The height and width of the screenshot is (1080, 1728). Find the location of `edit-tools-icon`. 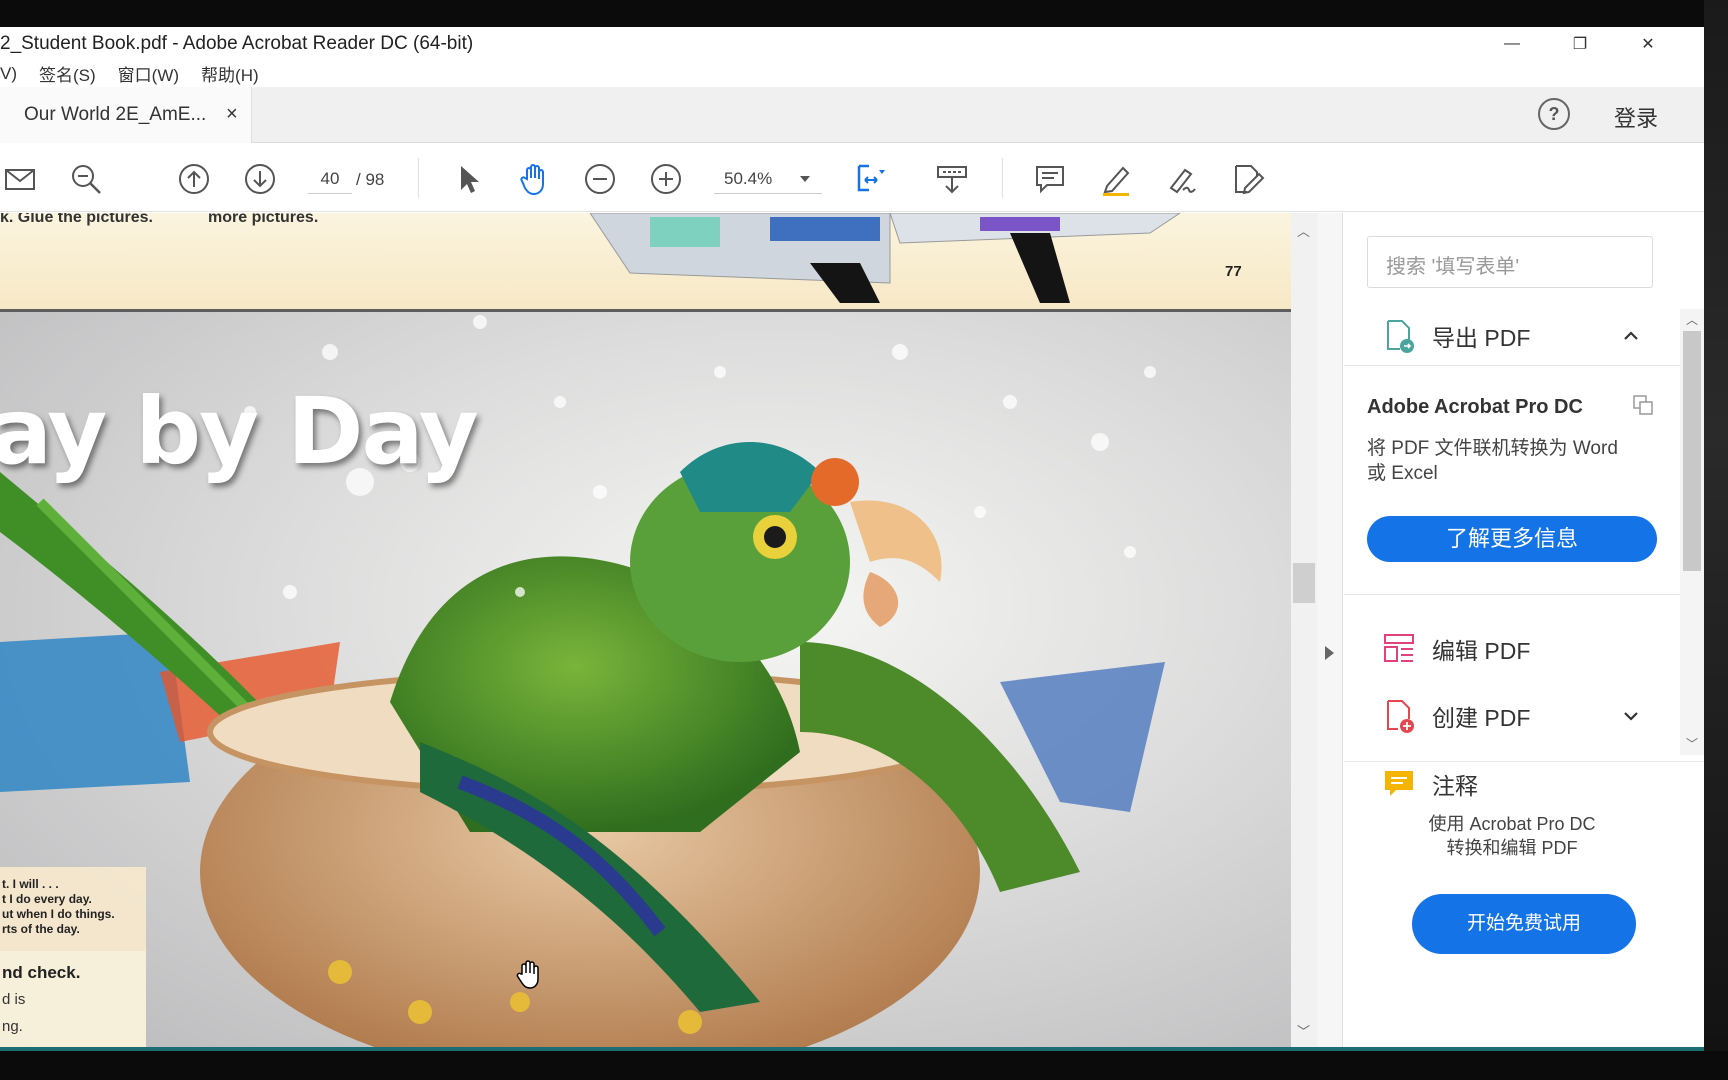

edit-tools-icon is located at coordinates (1248, 179).